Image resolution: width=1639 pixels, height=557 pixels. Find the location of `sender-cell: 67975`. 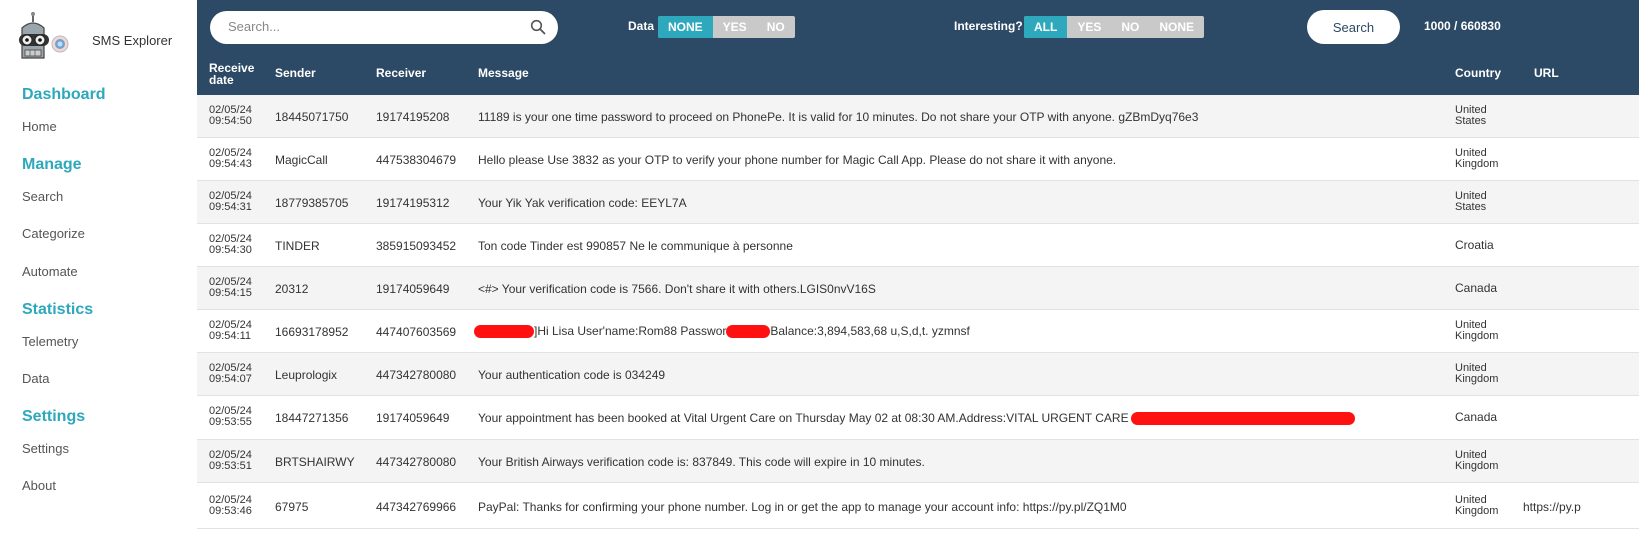

sender-cell: 67975 is located at coordinates (292, 507).